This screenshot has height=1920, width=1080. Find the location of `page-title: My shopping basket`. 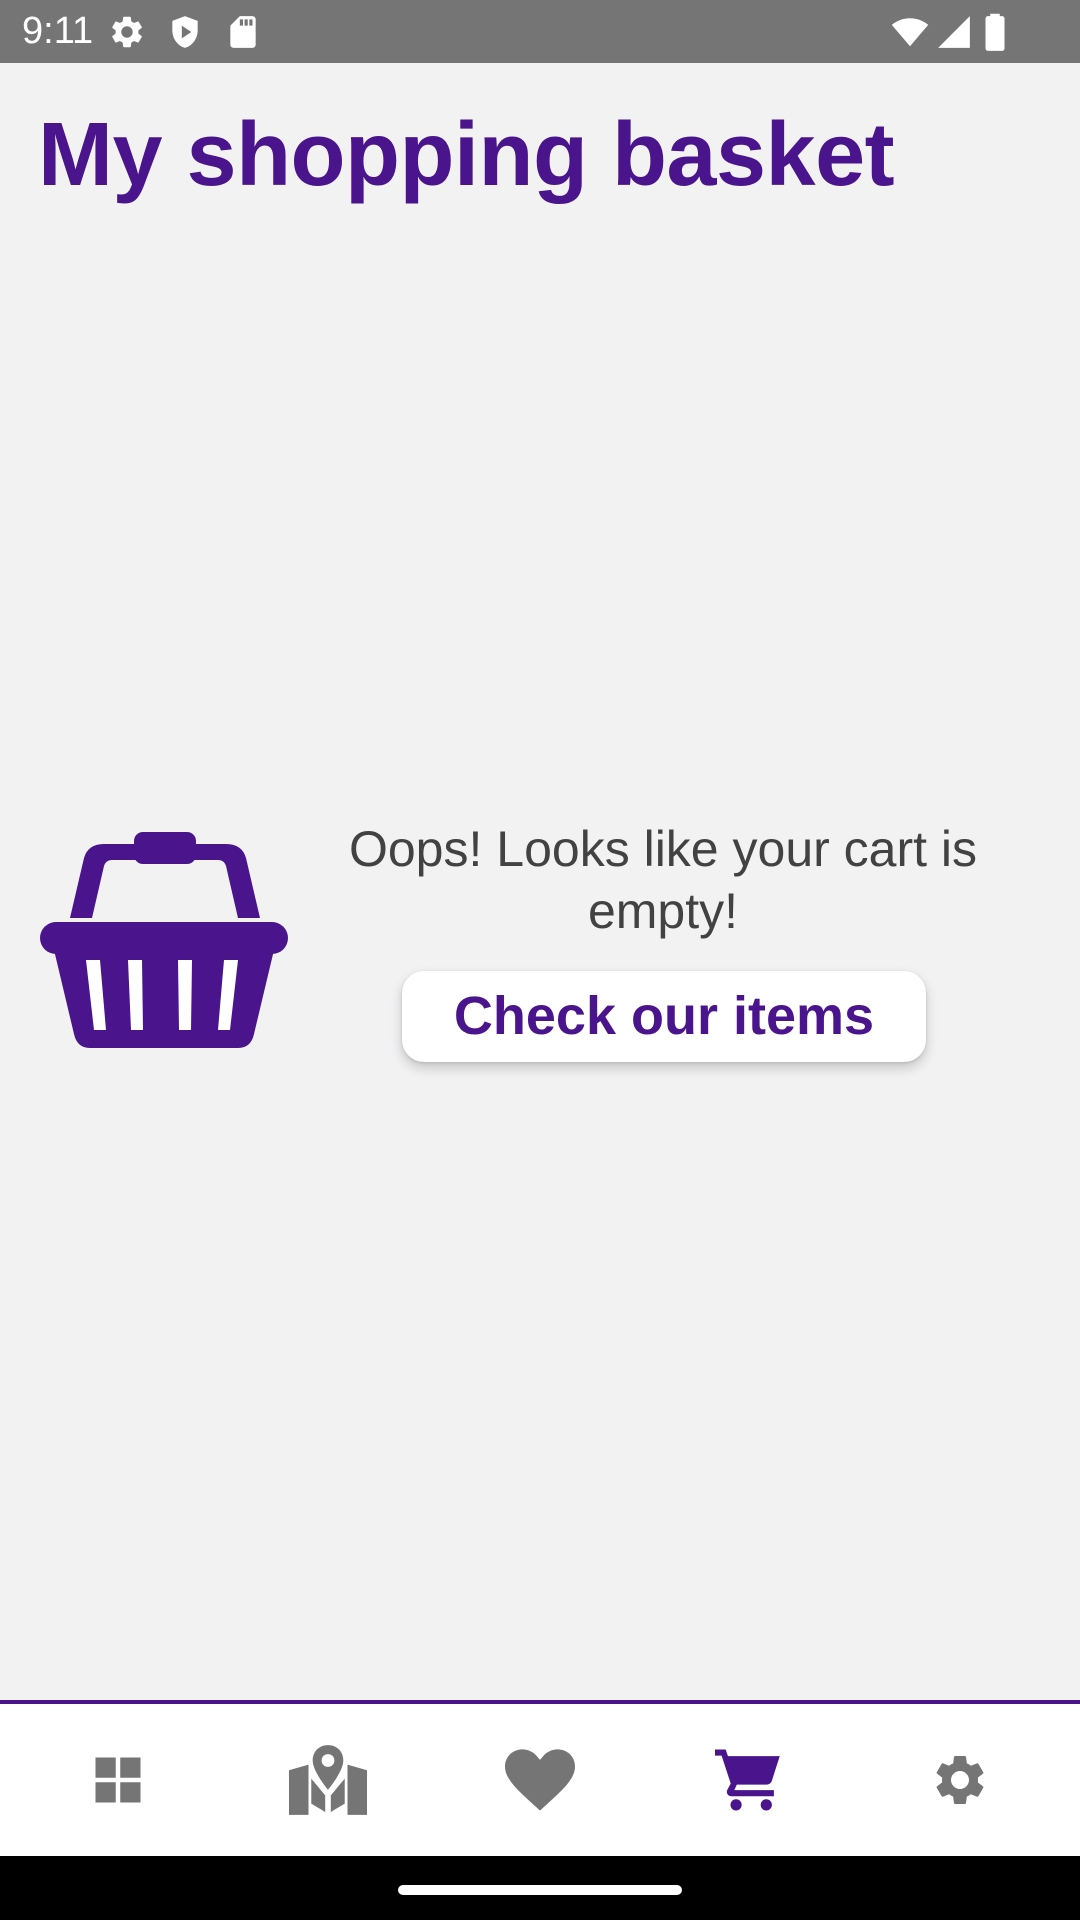

page-title: My shopping basket is located at coordinates (466, 155).